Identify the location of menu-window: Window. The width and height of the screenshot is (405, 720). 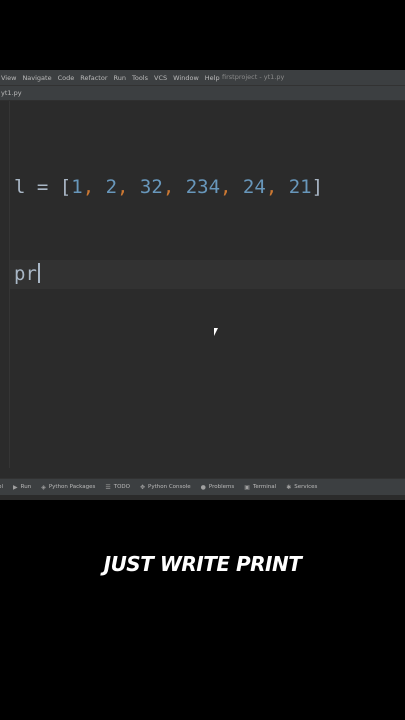
(186, 78).